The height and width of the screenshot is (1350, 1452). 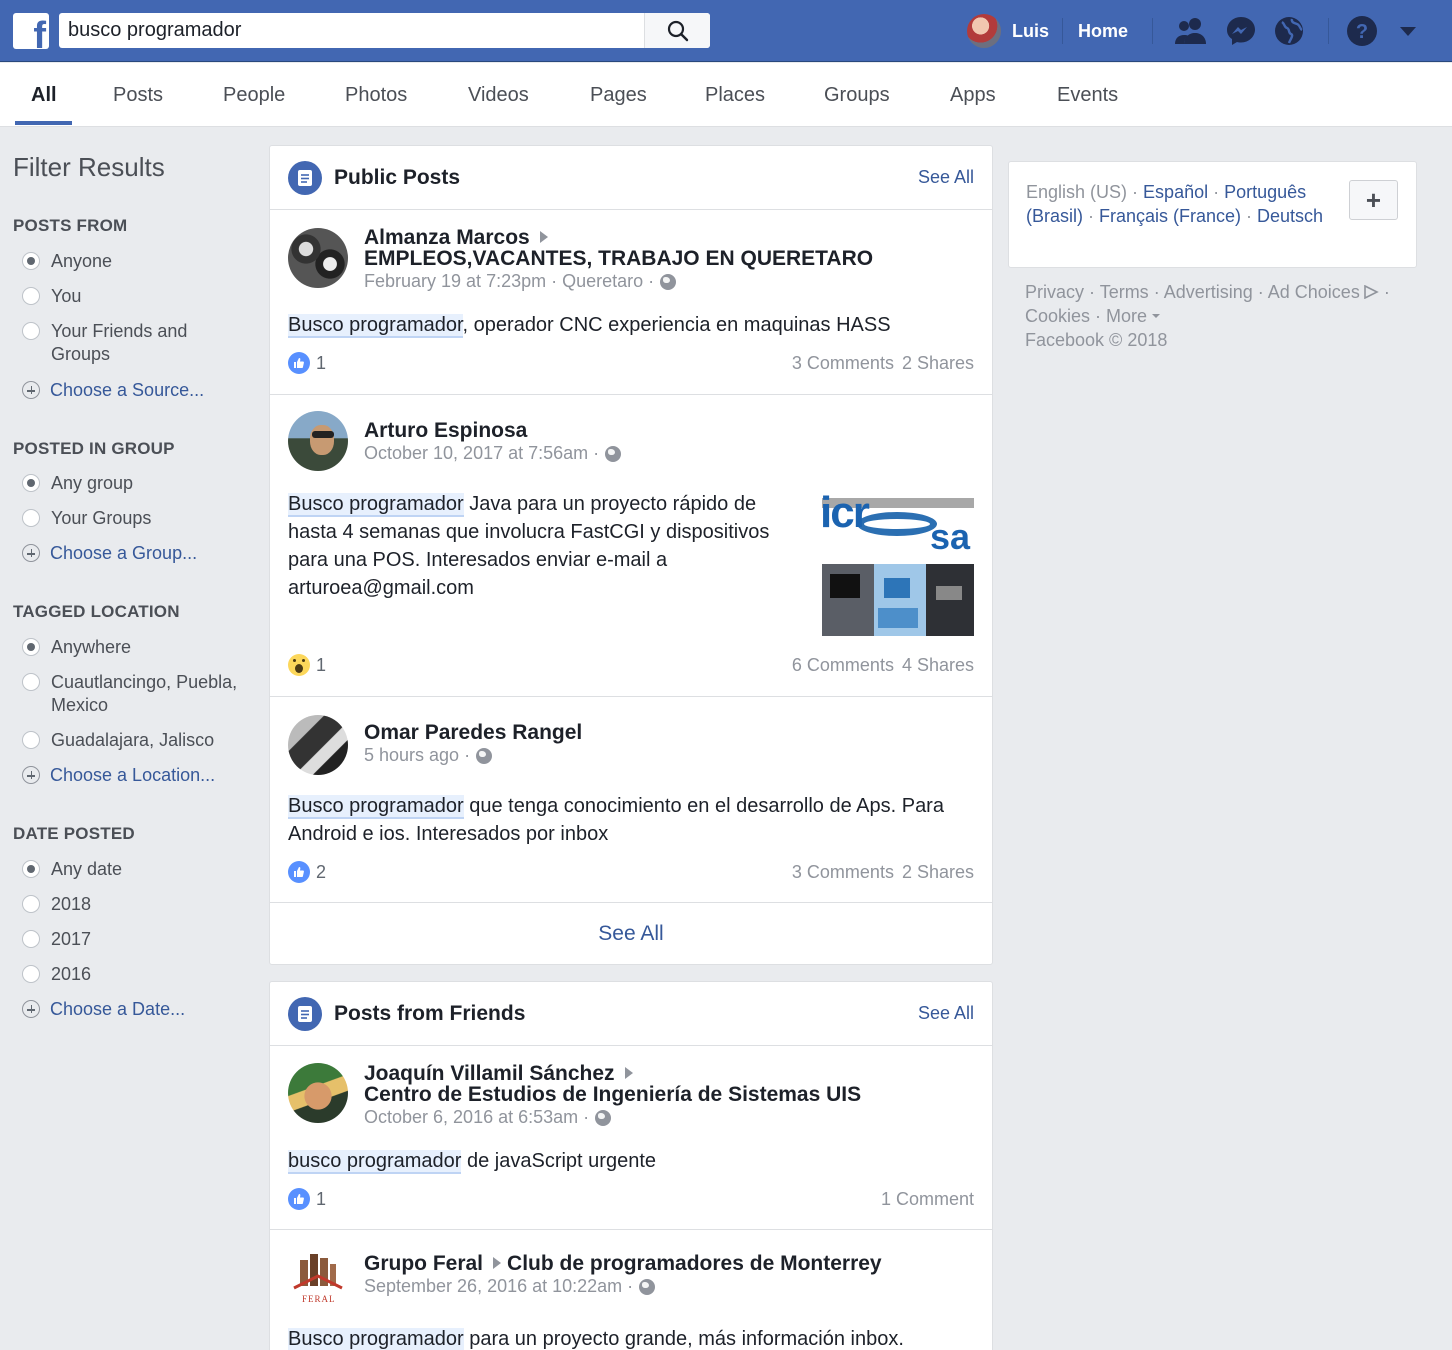 What do you see at coordinates (631, 178) in the screenshot?
I see `card-header: Public Posts See All` at bounding box center [631, 178].